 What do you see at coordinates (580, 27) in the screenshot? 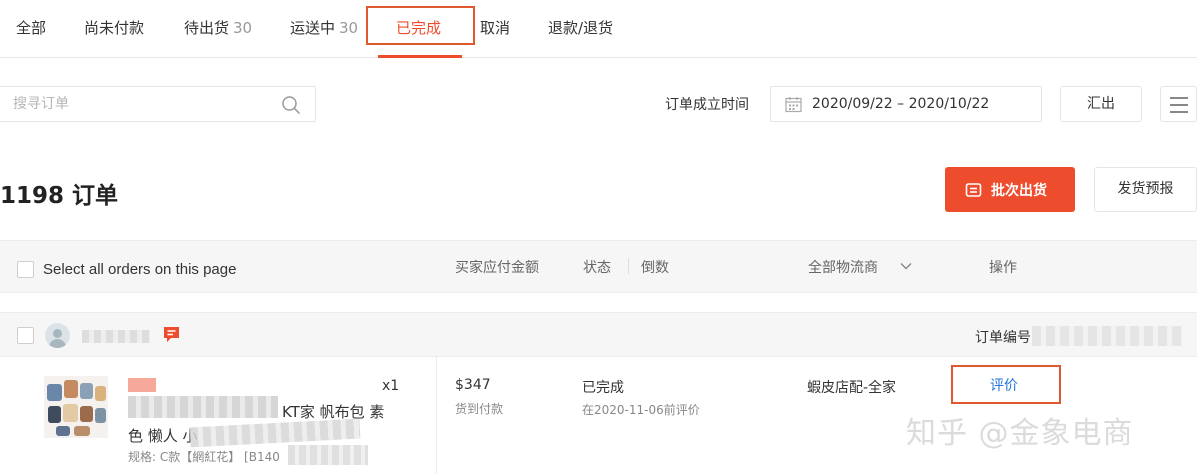
I see `tab-refund-return: 退款/退货` at bounding box center [580, 27].